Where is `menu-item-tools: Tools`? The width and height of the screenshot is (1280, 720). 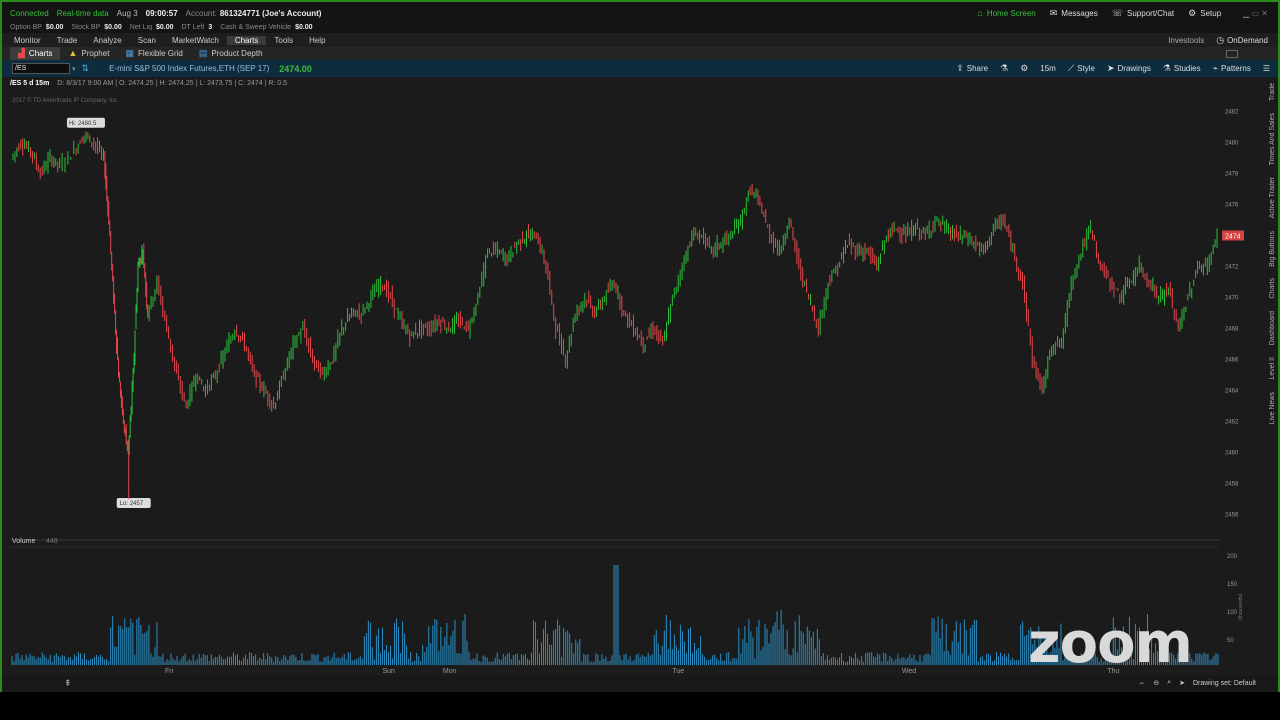
menu-item-tools: Tools is located at coordinates (283, 40).